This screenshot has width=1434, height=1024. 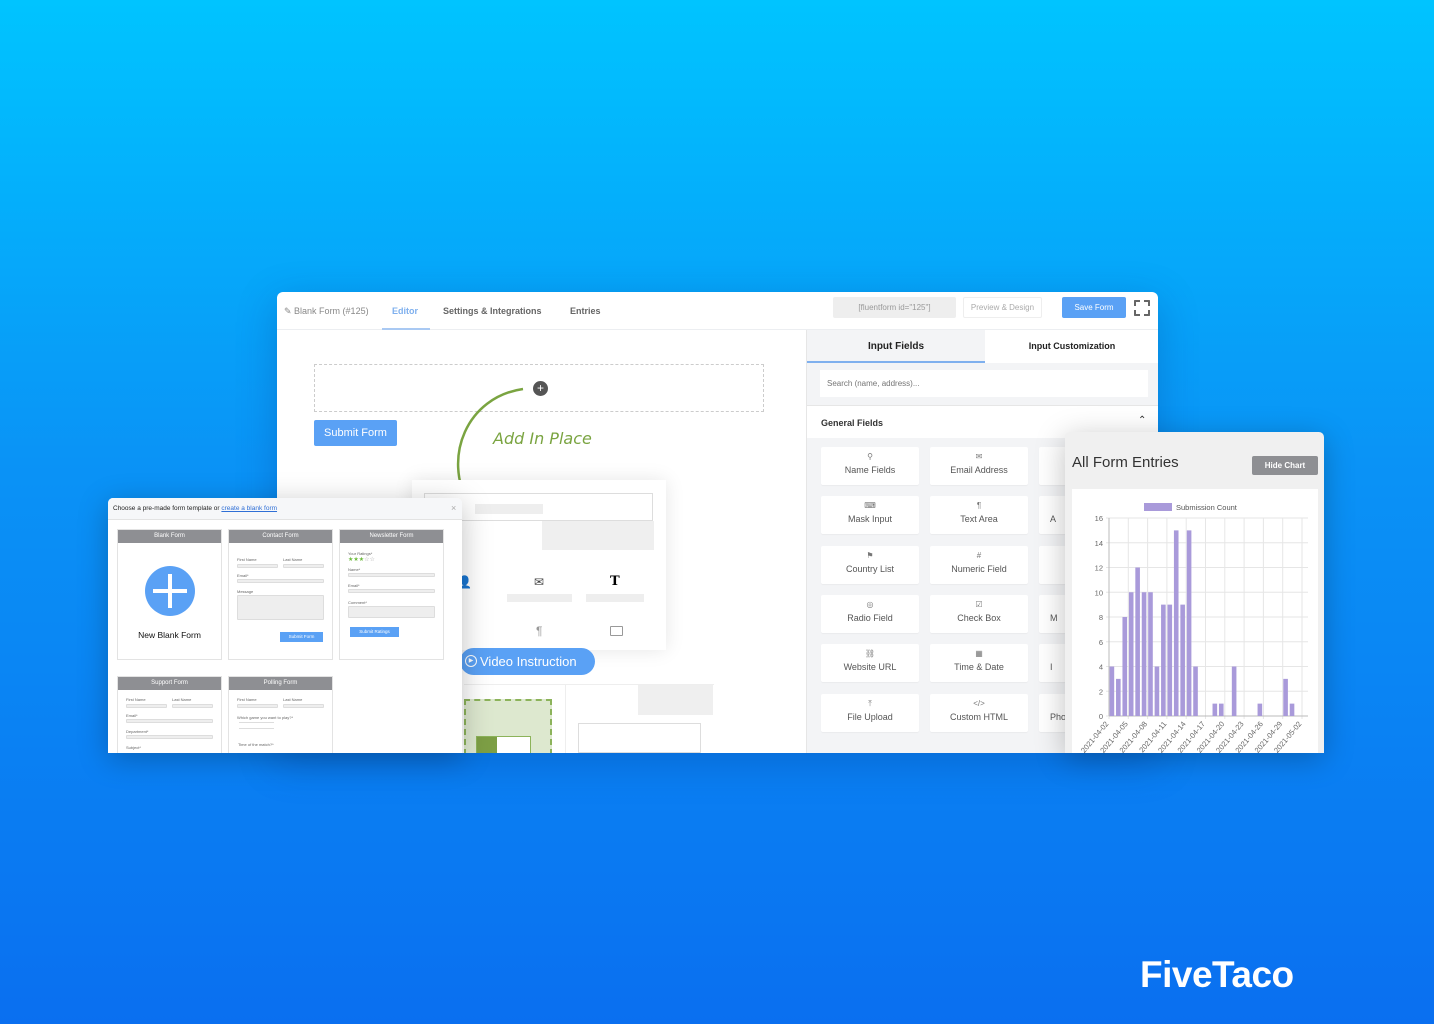 I want to click on fullscreen-icon, so click(x=1142, y=308).